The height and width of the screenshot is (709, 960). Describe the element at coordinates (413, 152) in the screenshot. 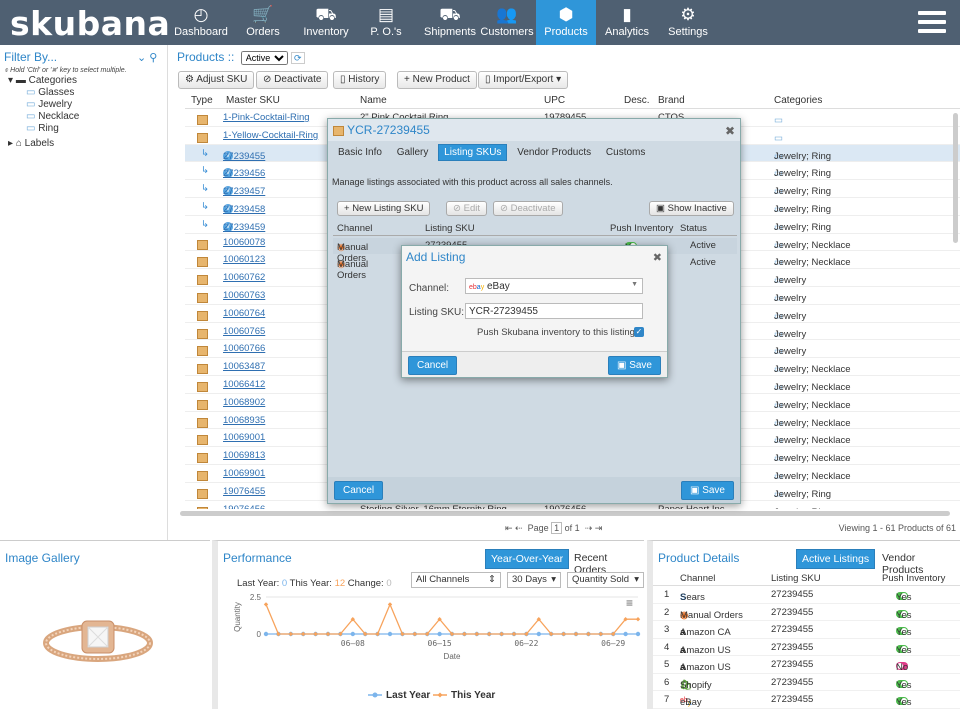

I see `tab-gallery: Gallery` at that location.